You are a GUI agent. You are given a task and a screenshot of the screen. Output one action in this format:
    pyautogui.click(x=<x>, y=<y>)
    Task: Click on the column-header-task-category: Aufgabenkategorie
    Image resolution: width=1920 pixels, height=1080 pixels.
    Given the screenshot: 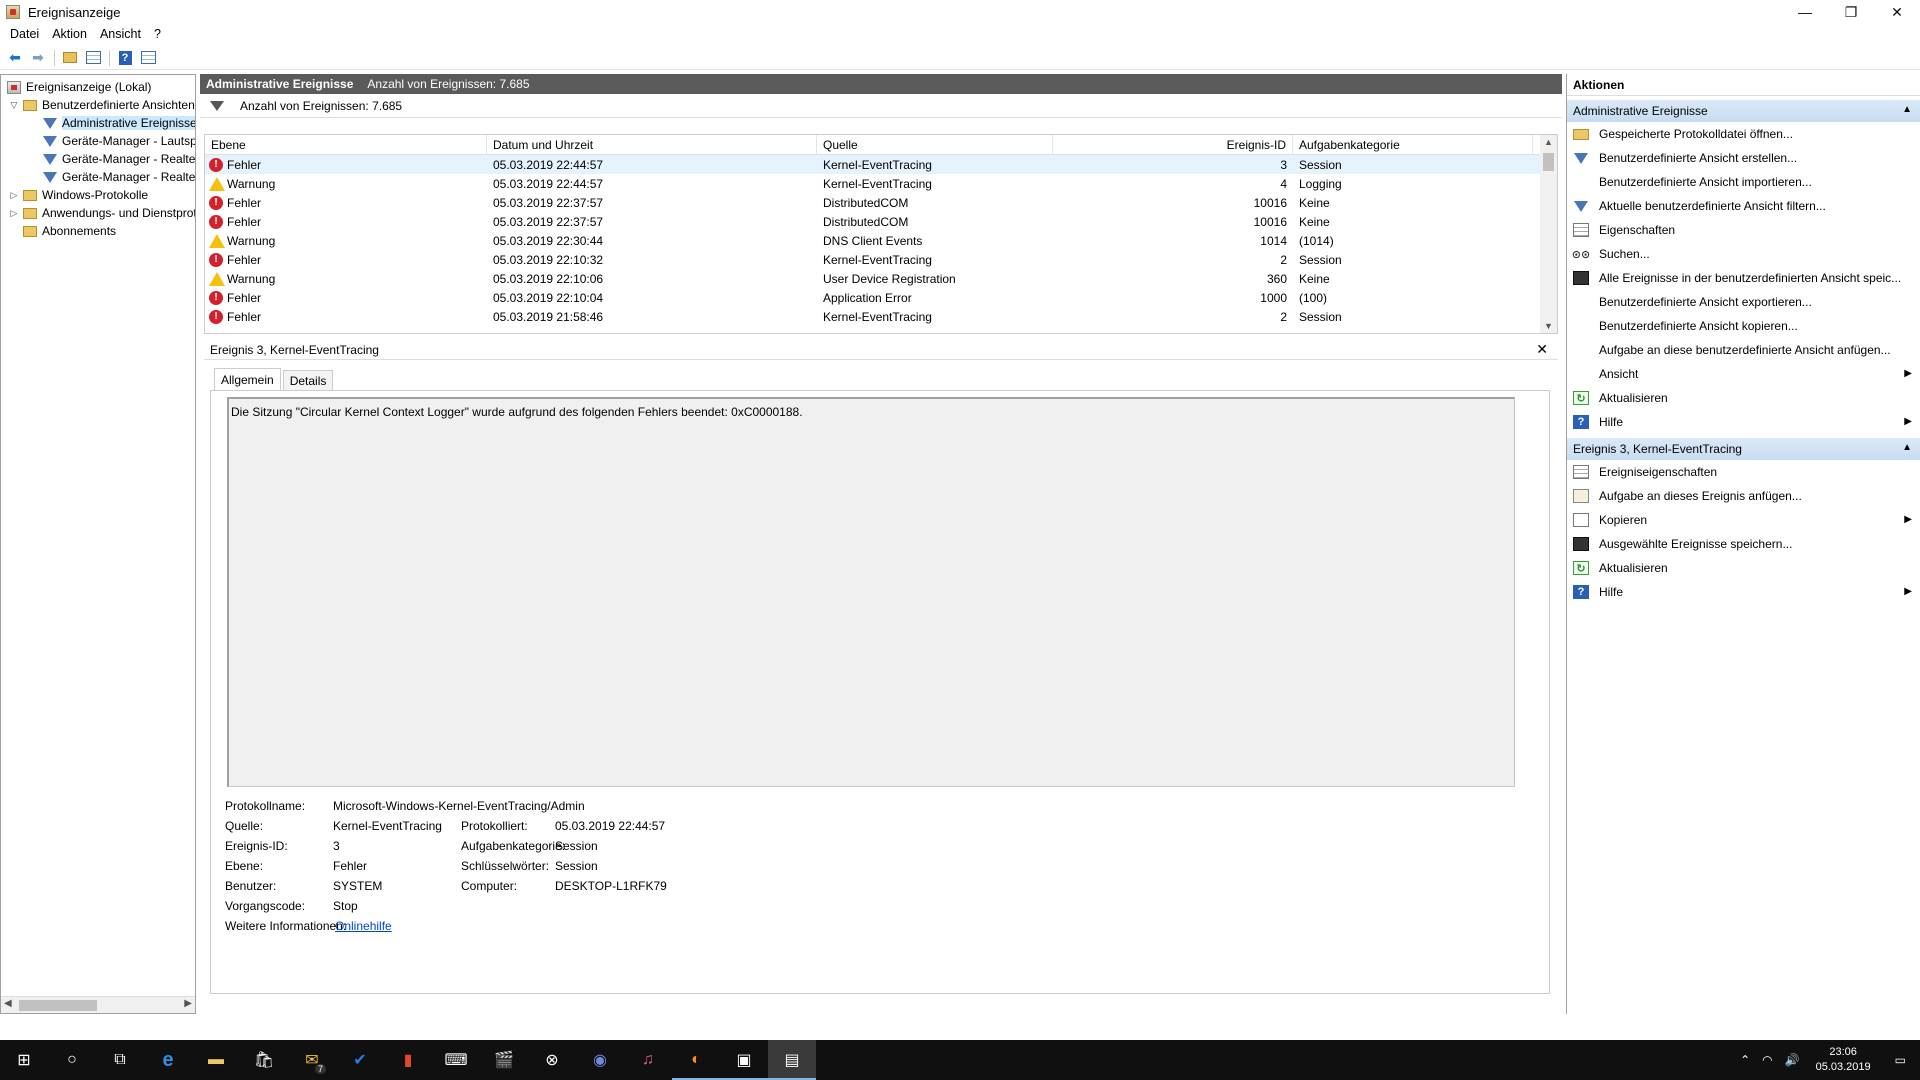 What is the action you would take?
    pyautogui.click(x=1413, y=144)
    